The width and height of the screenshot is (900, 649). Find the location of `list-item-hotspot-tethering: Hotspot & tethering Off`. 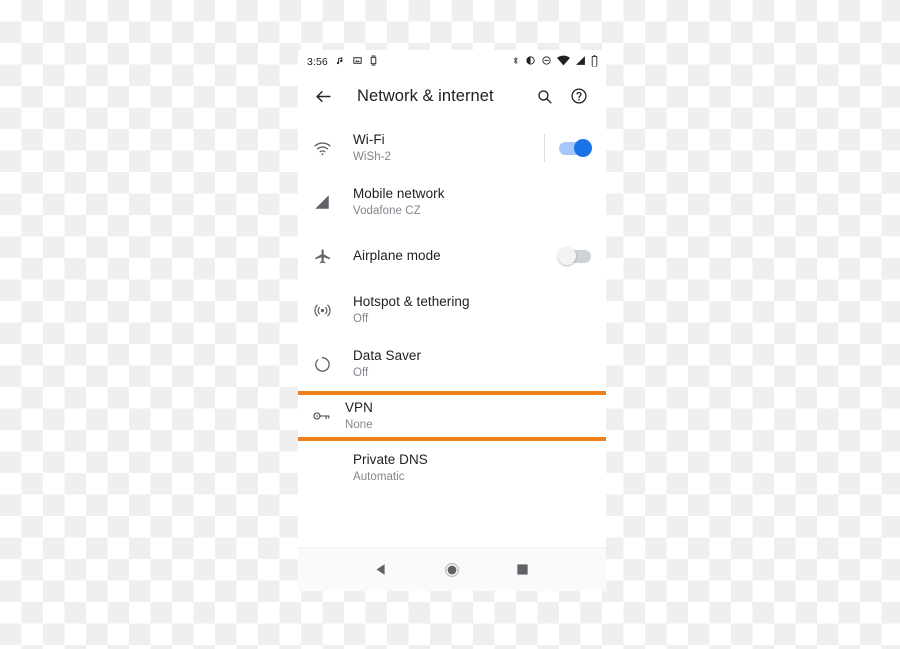

list-item-hotspot-tethering: Hotspot & tethering Off is located at coordinates (452, 310).